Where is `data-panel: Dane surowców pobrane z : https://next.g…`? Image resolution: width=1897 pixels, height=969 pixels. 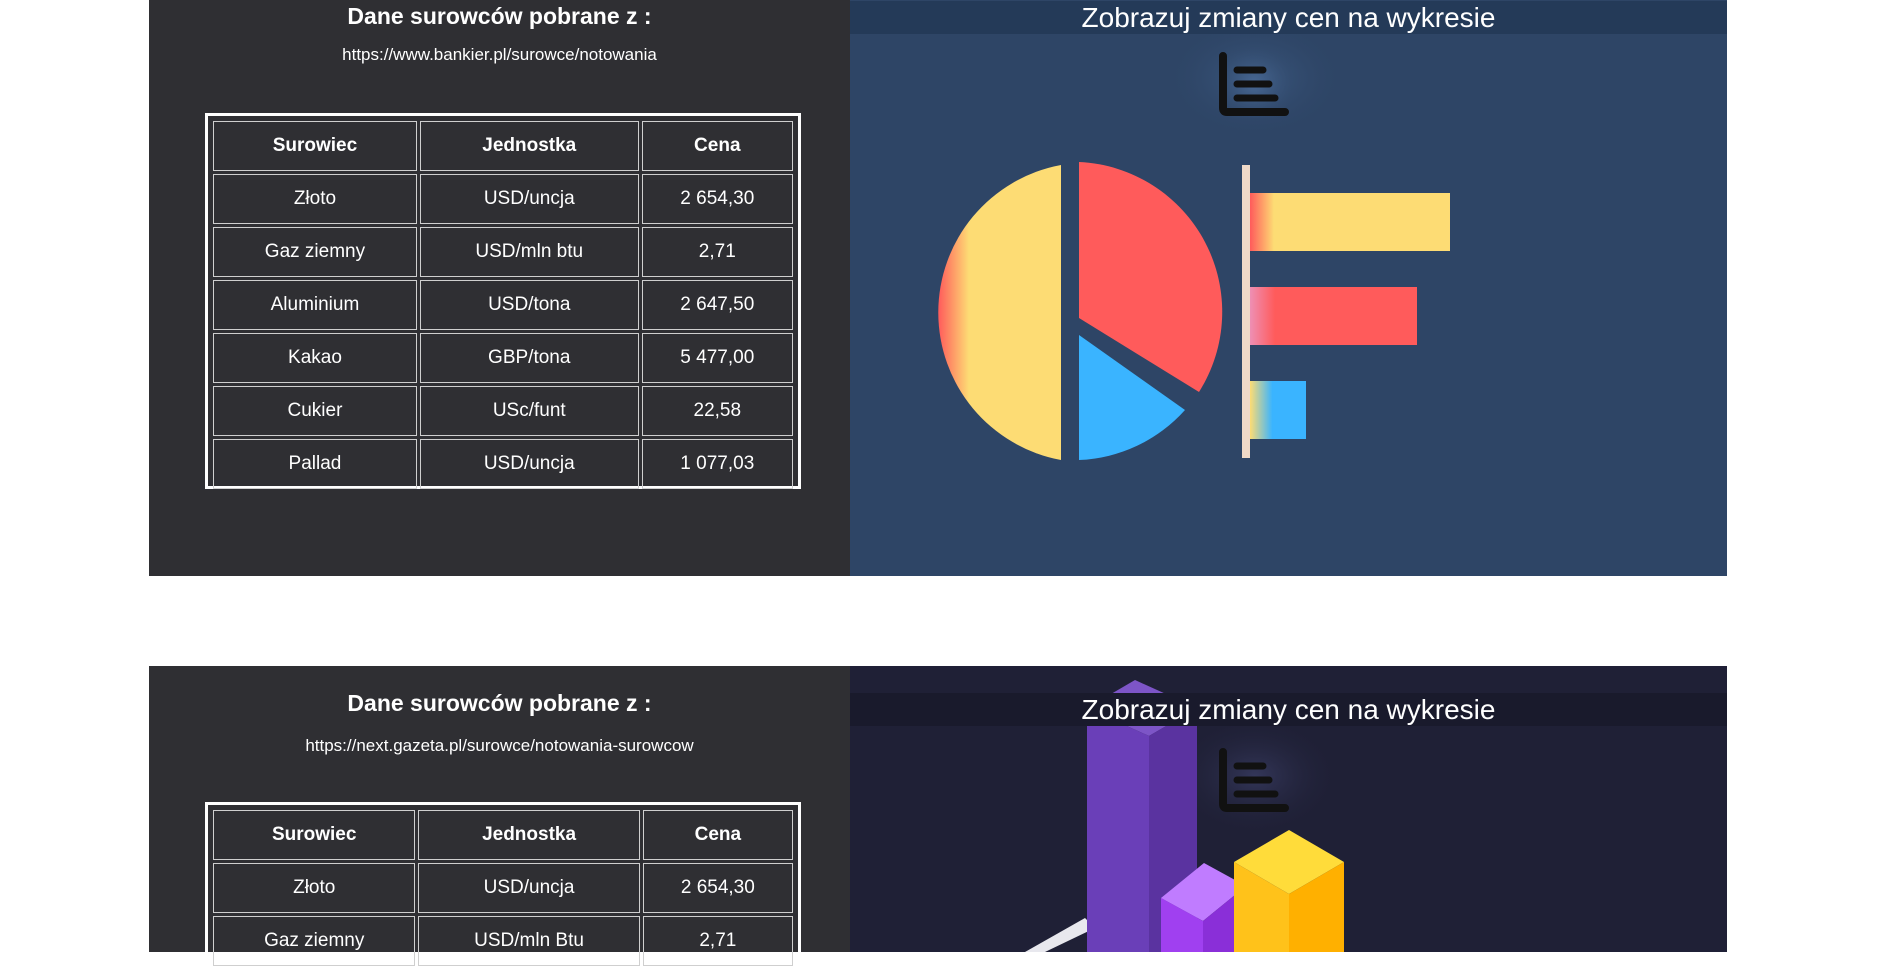
data-panel: Dane surowców pobrane z : https://next.g… is located at coordinates (499, 816).